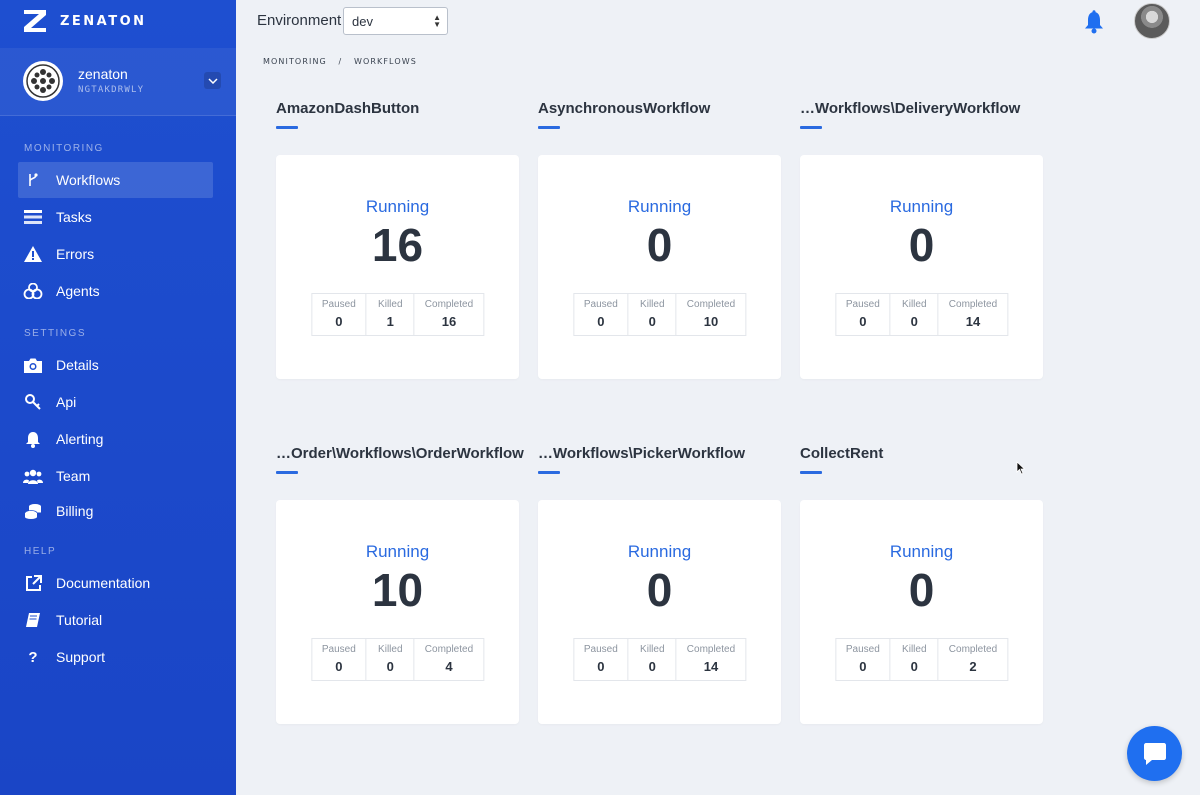 This screenshot has width=1200, height=795. I want to click on sidebar-item-api: Api, so click(115, 402).